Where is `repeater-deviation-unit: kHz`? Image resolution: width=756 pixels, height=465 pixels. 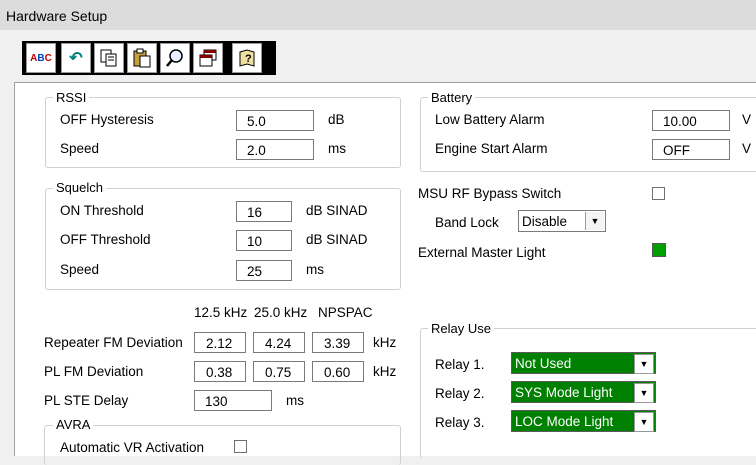
repeater-deviation-unit: kHz is located at coordinates (385, 342).